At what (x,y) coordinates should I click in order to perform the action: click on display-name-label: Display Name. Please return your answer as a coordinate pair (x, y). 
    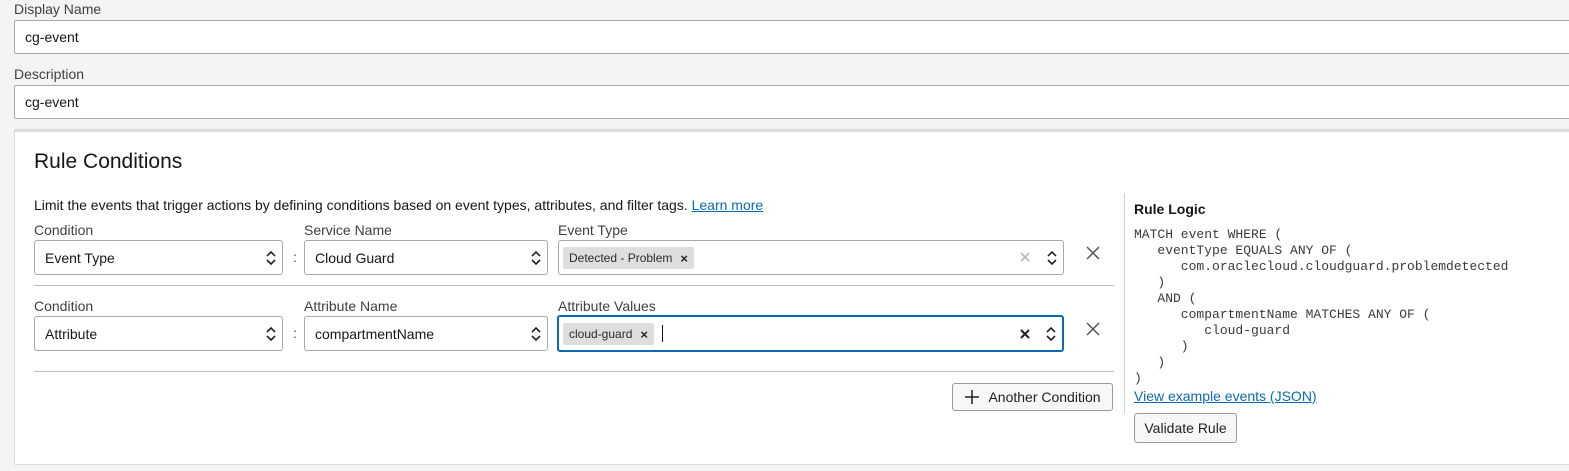
    Looking at the image, I should click on (58, 9).